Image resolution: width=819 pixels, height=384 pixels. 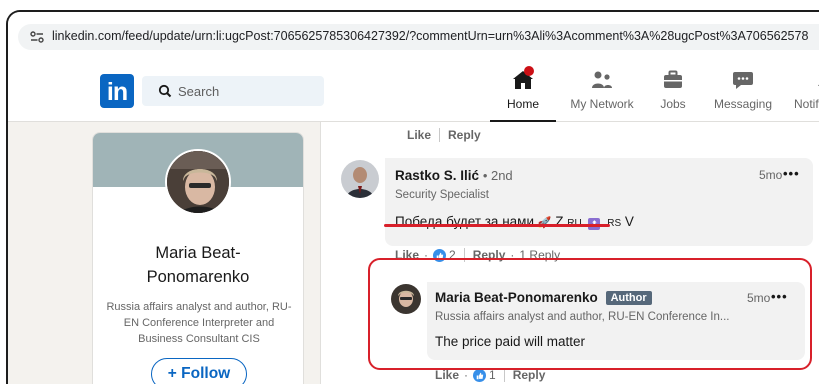 What do you see at coordinates (165, 91) in the screenshot?
I see `search-icon` at bounding box center [165, 91].